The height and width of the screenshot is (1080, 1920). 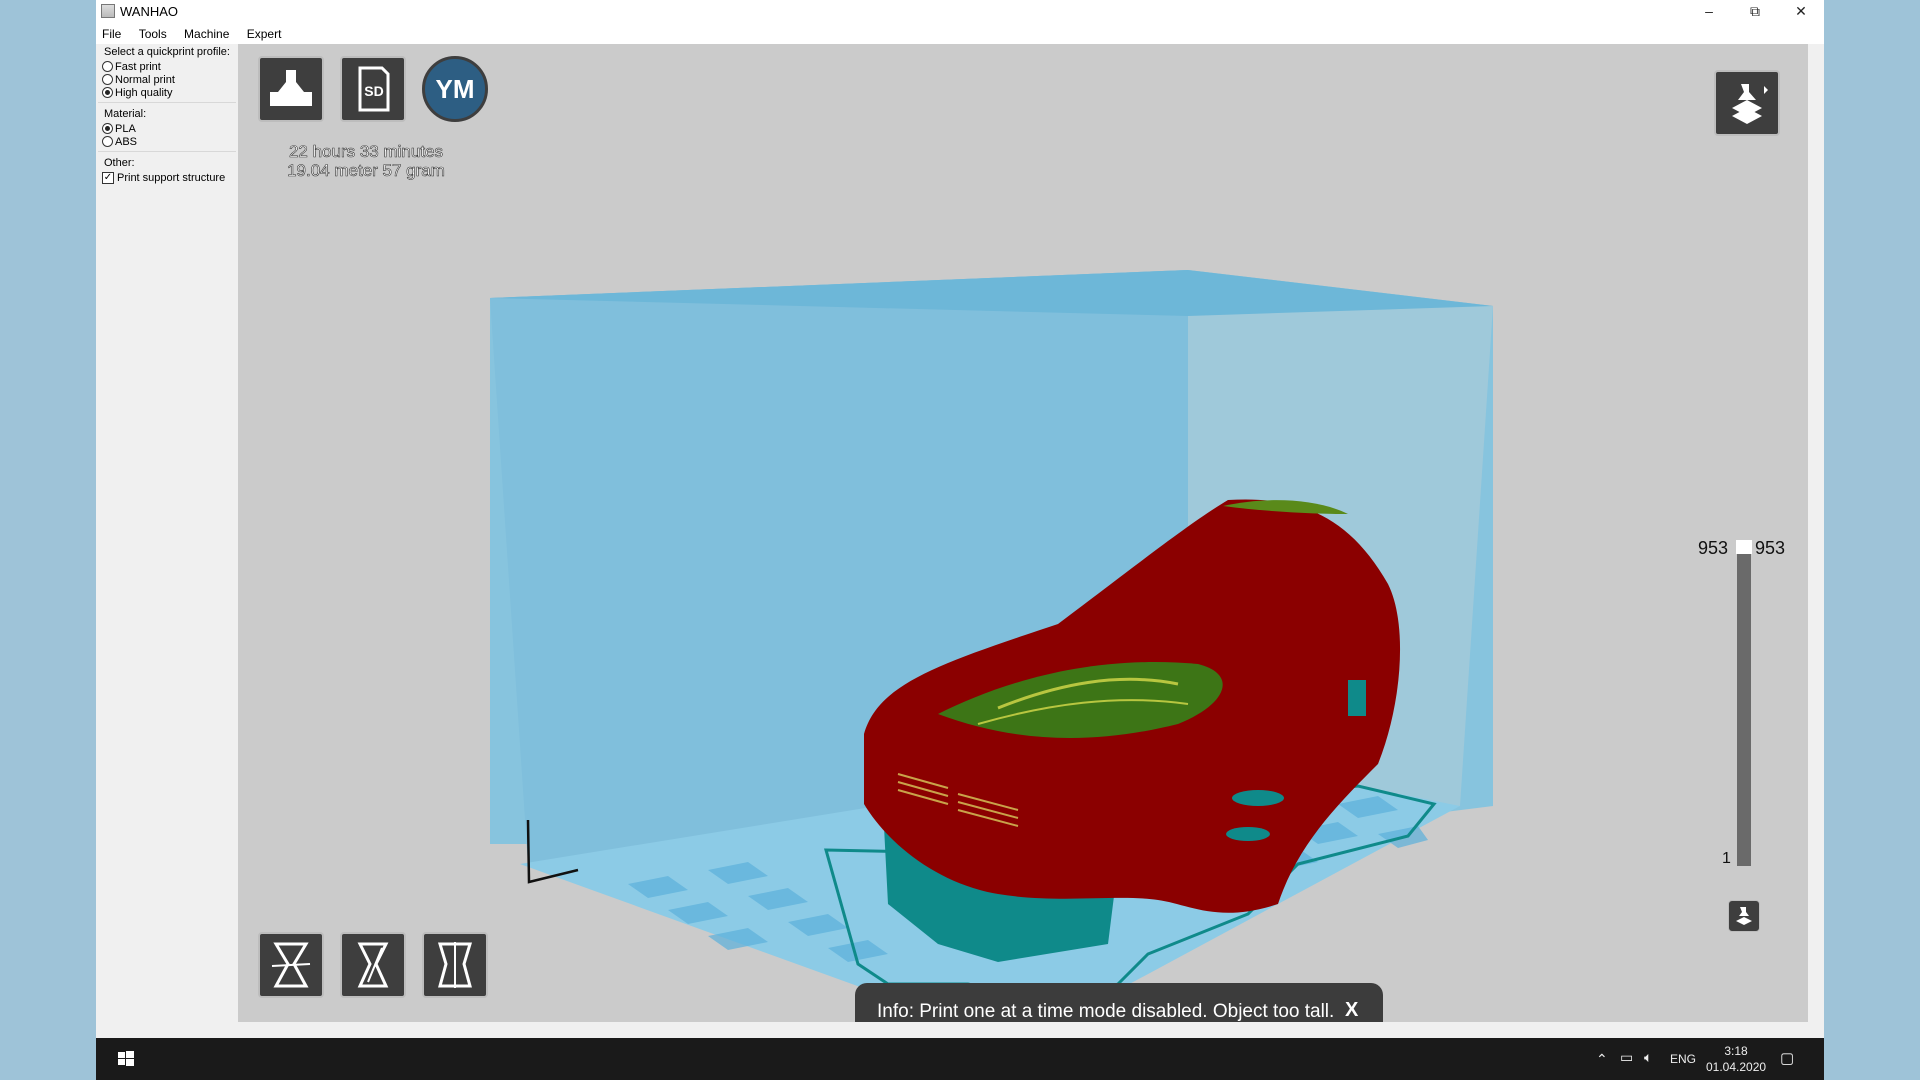 What do you see at coordinates (1736, 1067) in the screenshot?
I see `clock-date: 01.04.2020` at bounding box center [1736, 1067].